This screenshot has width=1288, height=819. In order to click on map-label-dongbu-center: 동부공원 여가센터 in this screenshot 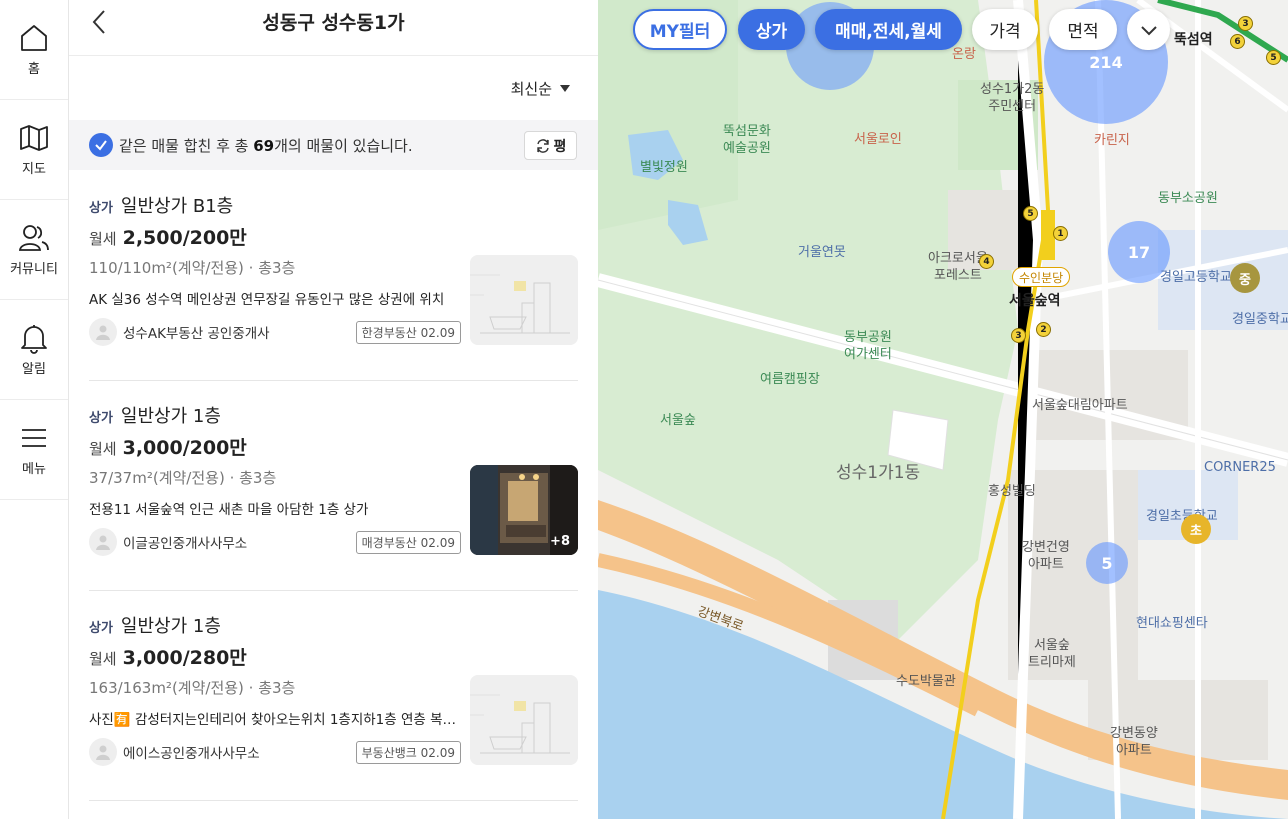, I will do `click(868, 346)`.